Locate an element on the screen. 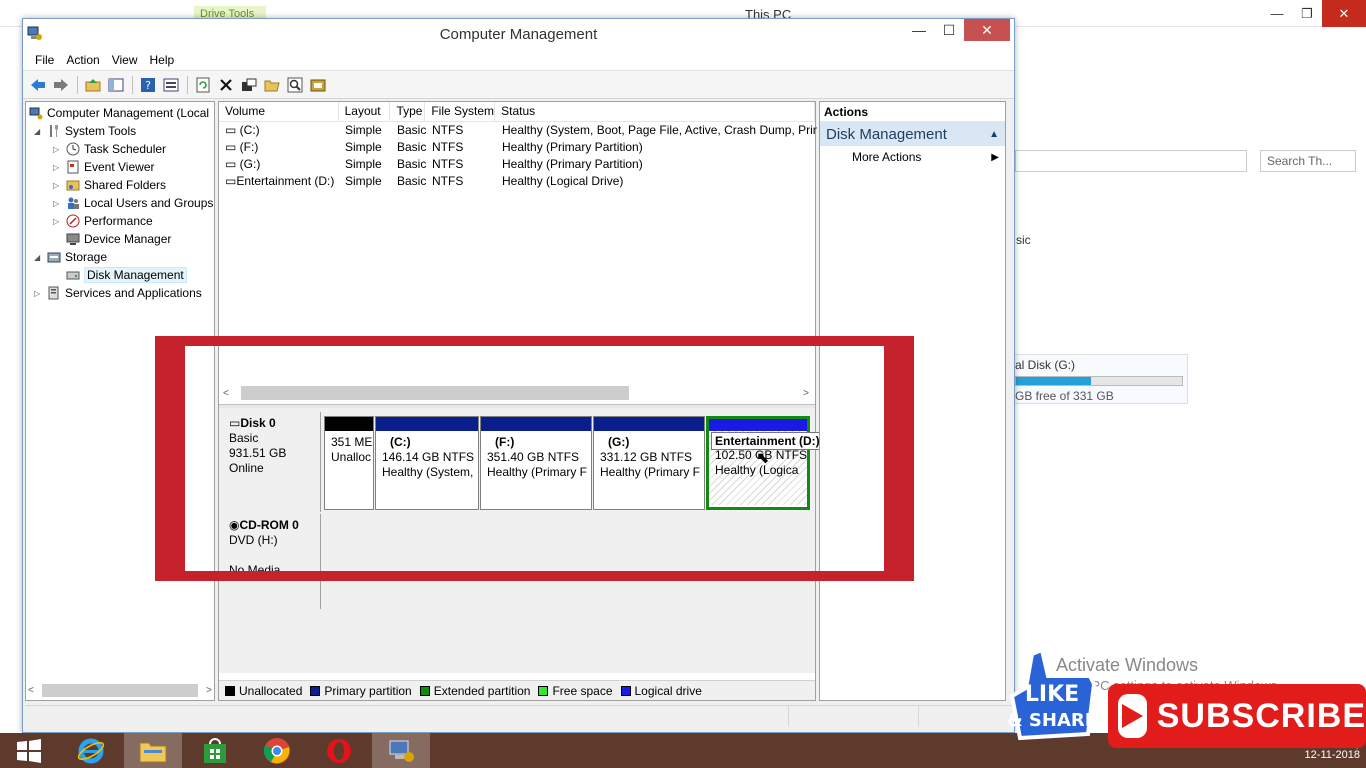  volume-name: ▭ (C:) is located at coordinates (279, 130).